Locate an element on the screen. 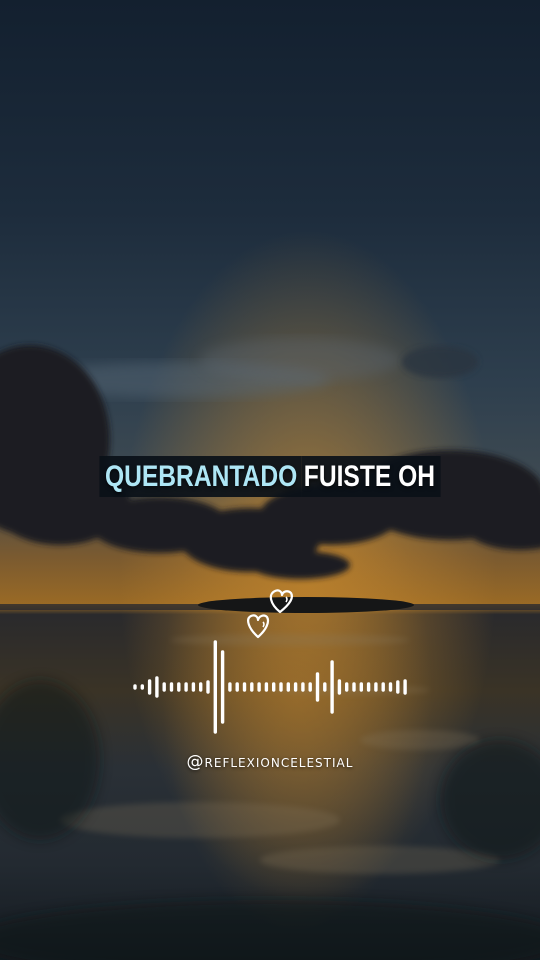 The width and height of the screenshot is (540, 960). caption-rest: FUISTE OH is located at coordinates (371, 476).